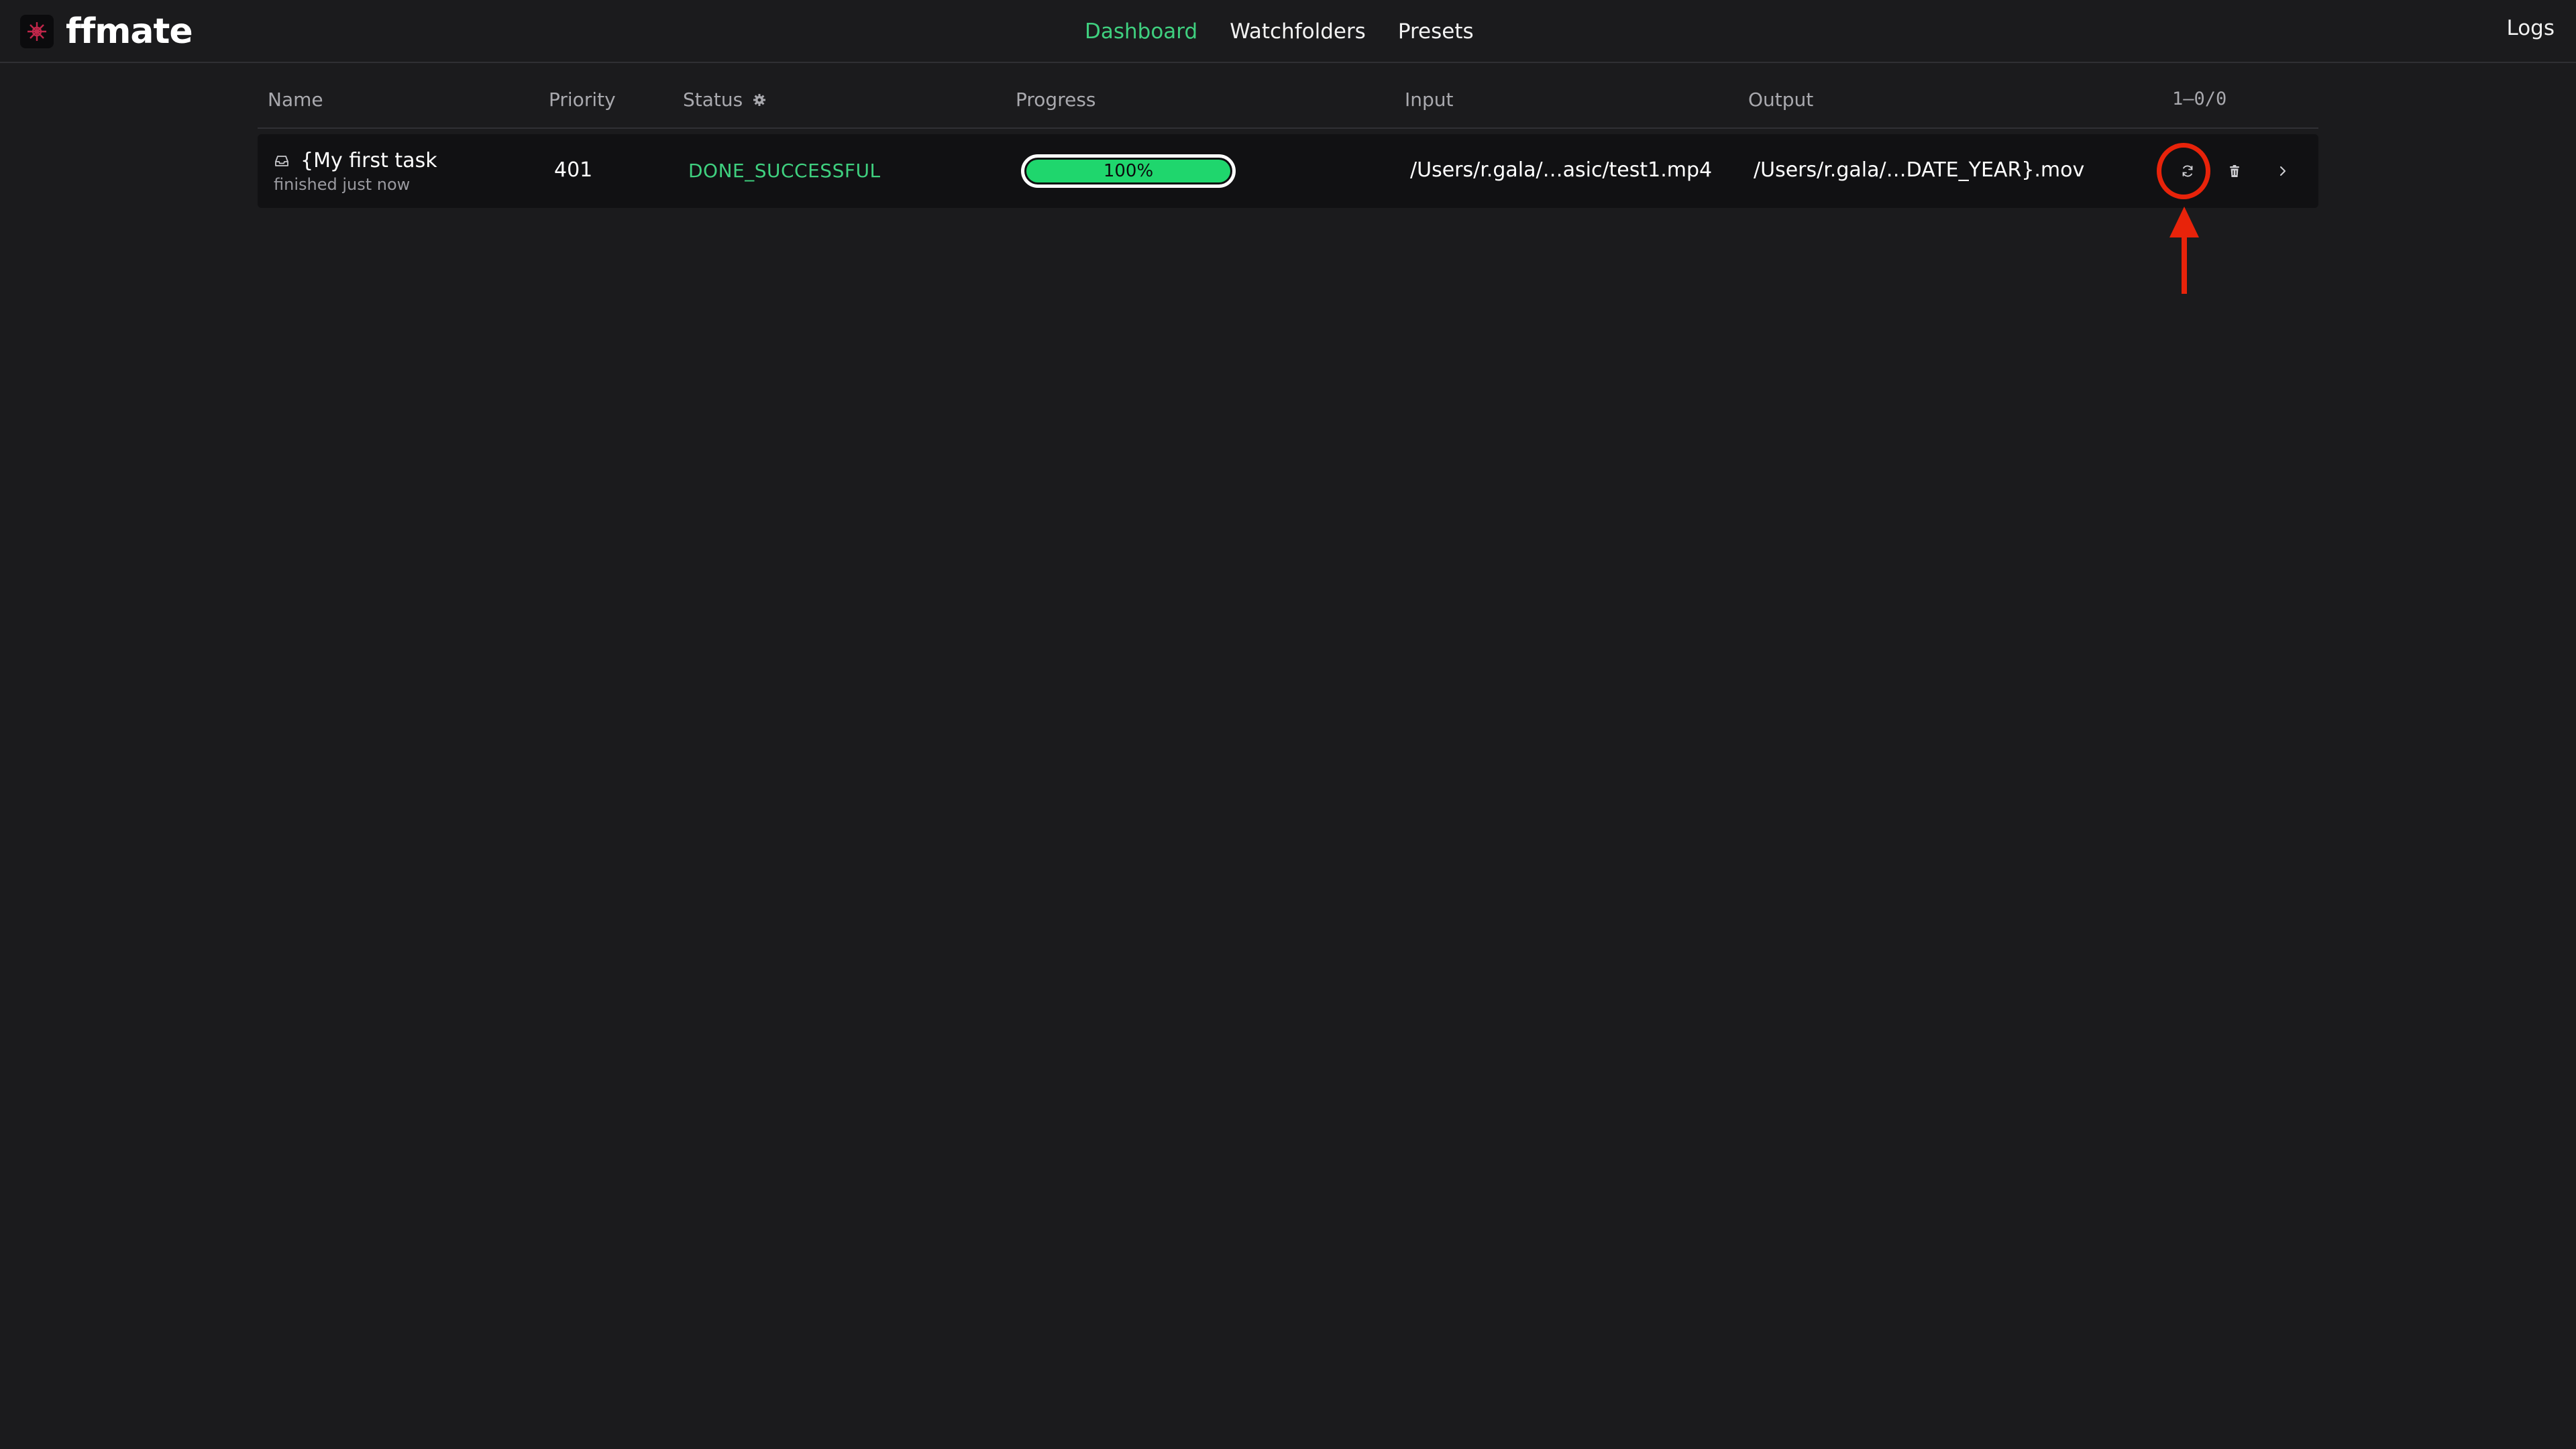 Image resolution: width=2576 pixels, height=1449 pixels. I want to click on annotation-highlight-circle, so click(2183, 171).